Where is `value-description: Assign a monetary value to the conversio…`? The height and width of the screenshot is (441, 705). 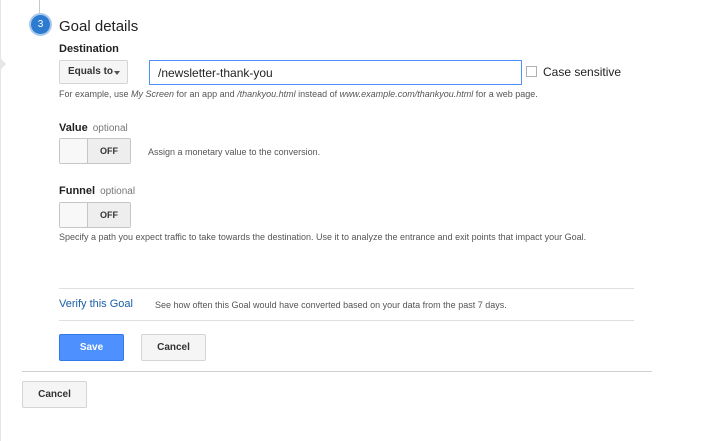
value-description: Assign a monetary value to the conversio… is located at coordinates (234, 152).